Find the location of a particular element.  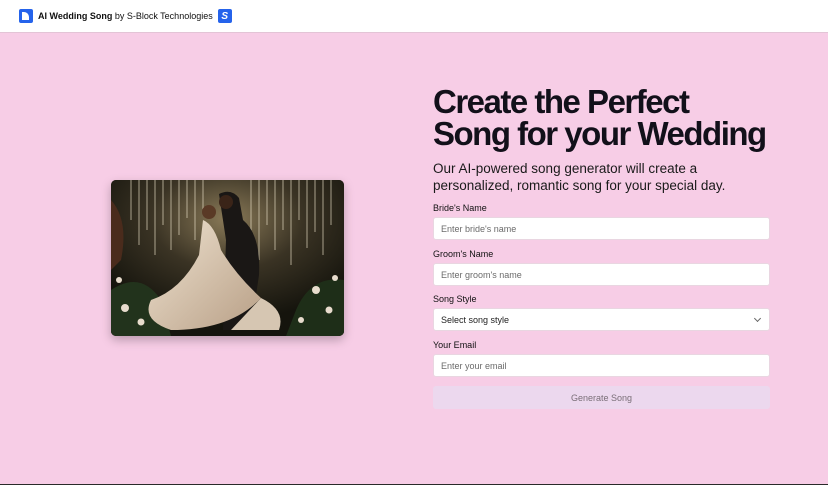

app-name: AI Wedding Song is located at coordinates (75, 16).